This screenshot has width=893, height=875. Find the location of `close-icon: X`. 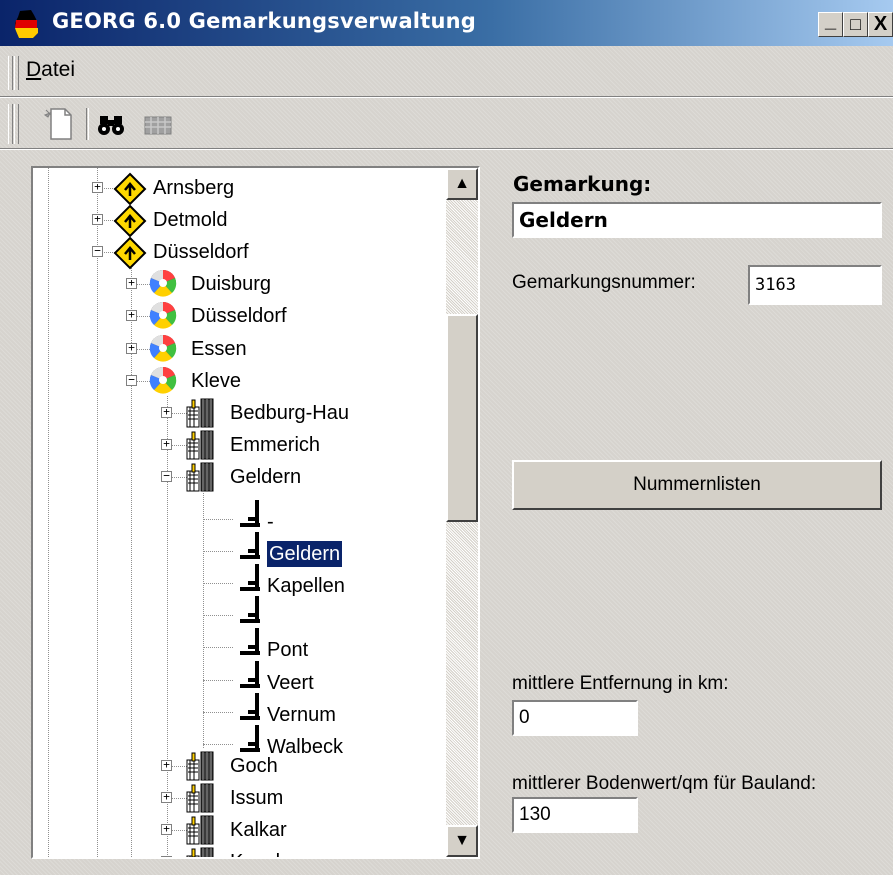

close-icon: X is located at coordinates (880, 24).